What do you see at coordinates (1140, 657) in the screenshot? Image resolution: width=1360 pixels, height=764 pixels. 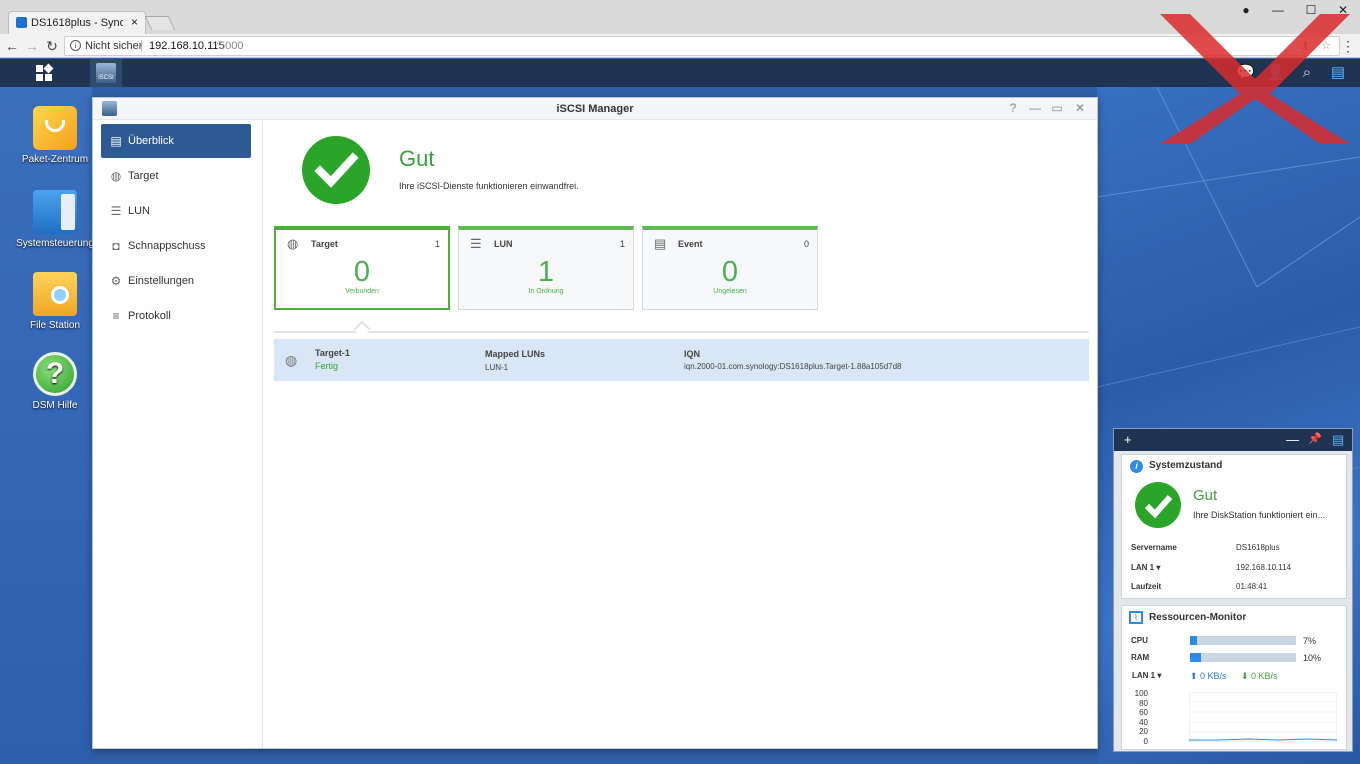 I see `ram-label: RAM` at bounding box center [1140, 657].